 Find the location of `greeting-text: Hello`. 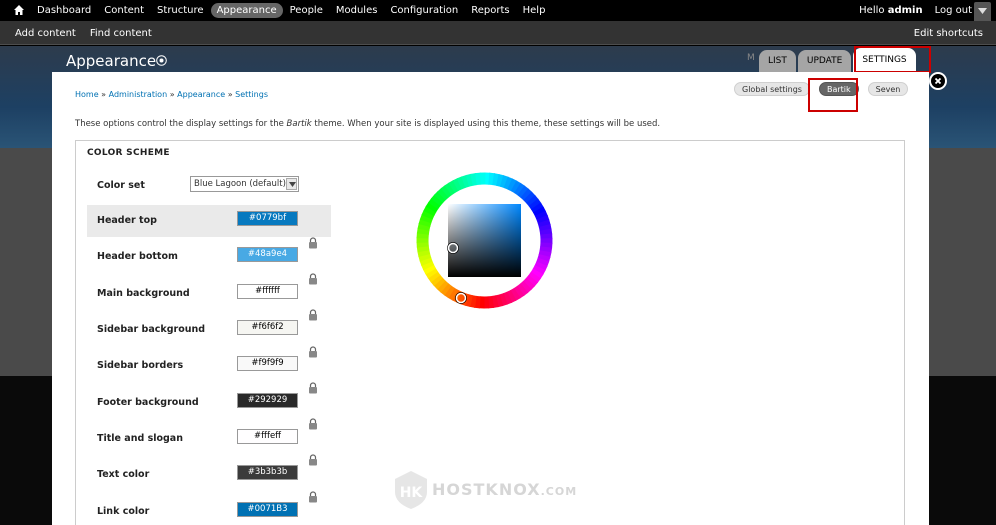

greeting-text: Hello is located at coordinates (872, 10).